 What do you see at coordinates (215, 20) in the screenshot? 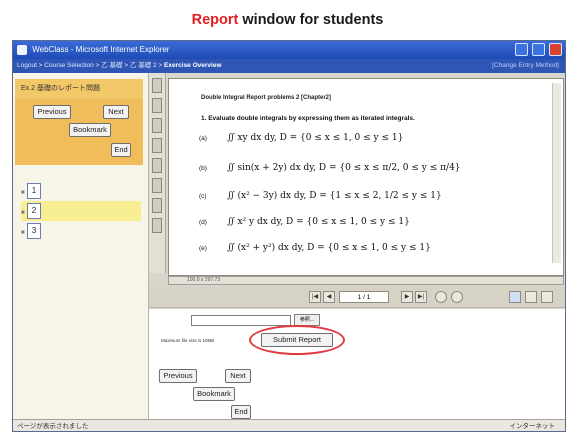
I see `caption-accent: Report` at bounding box center [215, 20].